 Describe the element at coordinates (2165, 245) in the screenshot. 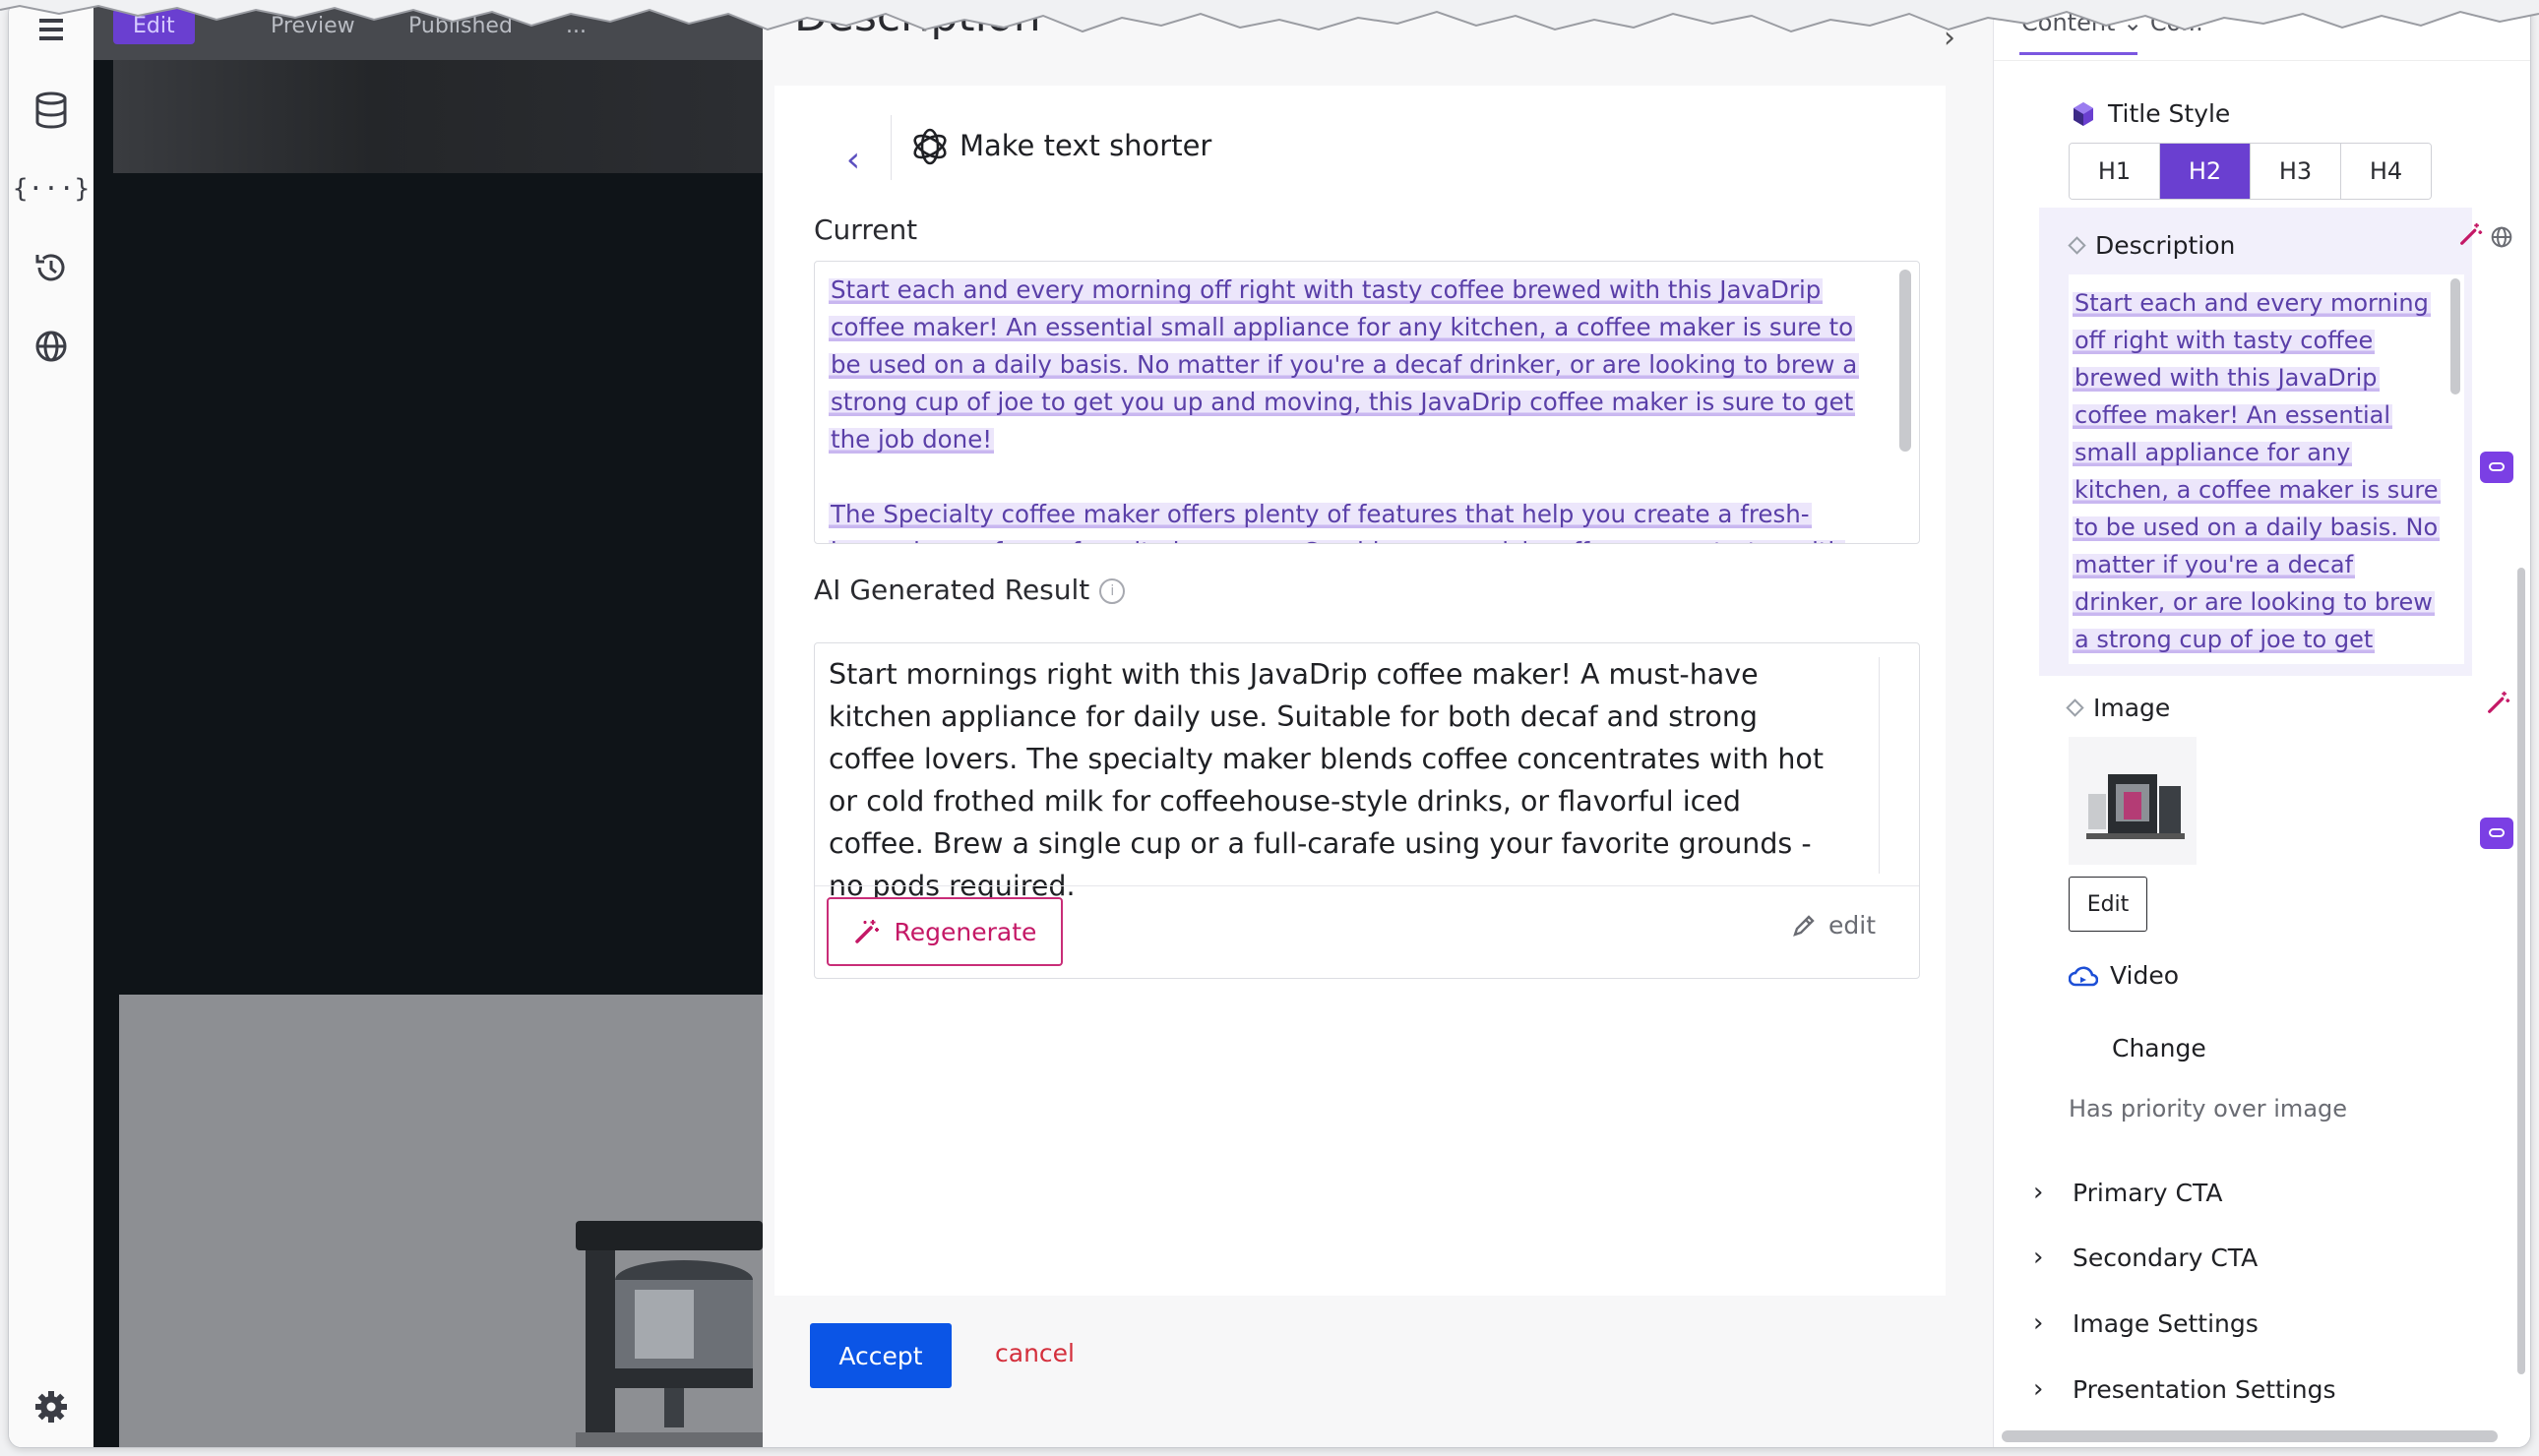

I see `description-label: Description` at that location.